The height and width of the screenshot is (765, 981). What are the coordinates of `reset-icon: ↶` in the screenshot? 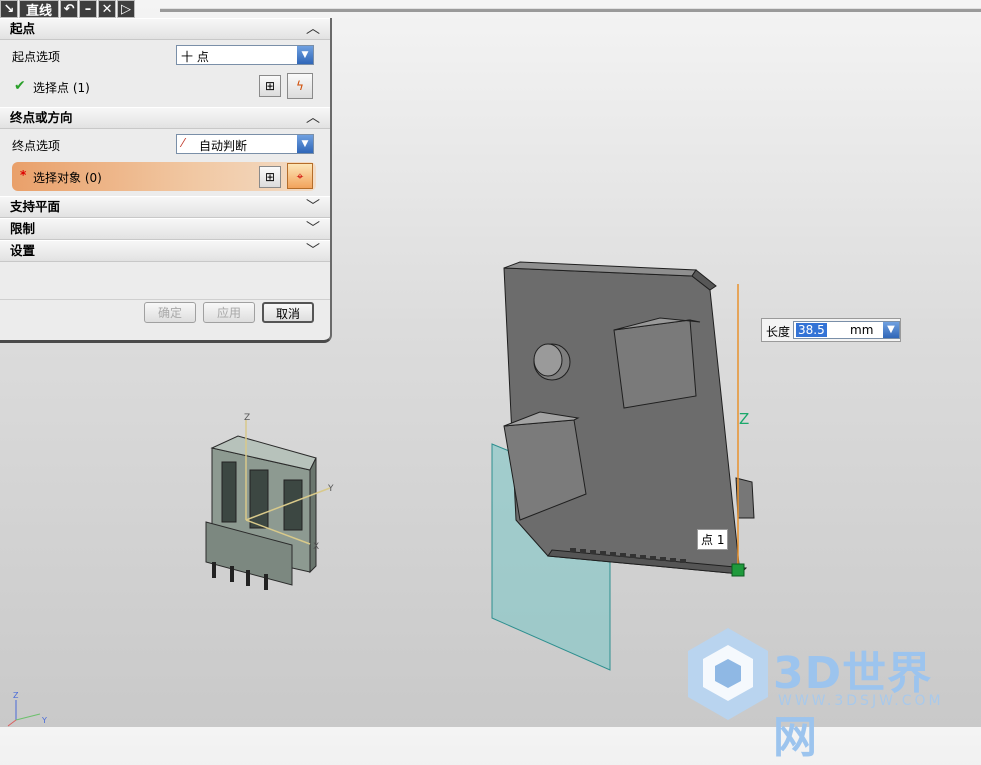 It's located at (69, 9).